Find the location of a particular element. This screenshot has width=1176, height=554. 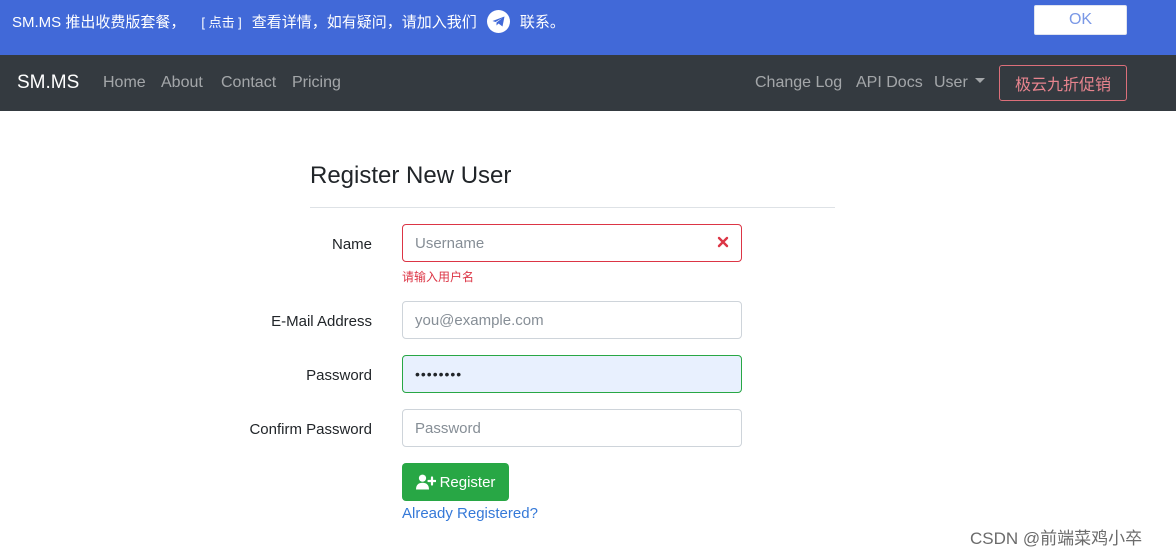

register-button: Register is located at coordinates (455, 482).